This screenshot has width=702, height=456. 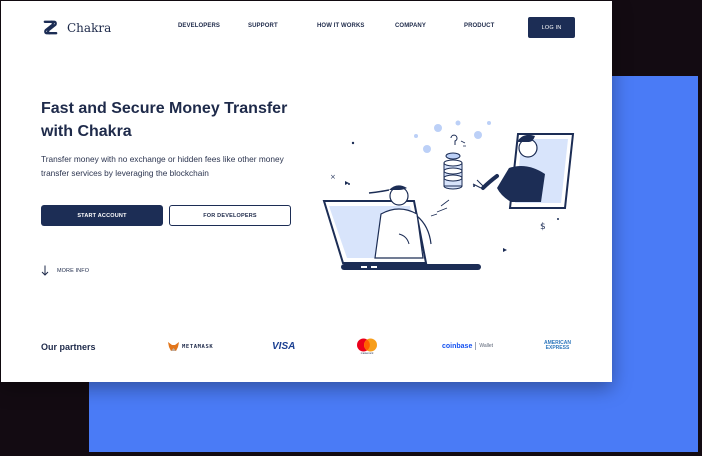 I want to click on partner-divider, so click(x=476, y=346).